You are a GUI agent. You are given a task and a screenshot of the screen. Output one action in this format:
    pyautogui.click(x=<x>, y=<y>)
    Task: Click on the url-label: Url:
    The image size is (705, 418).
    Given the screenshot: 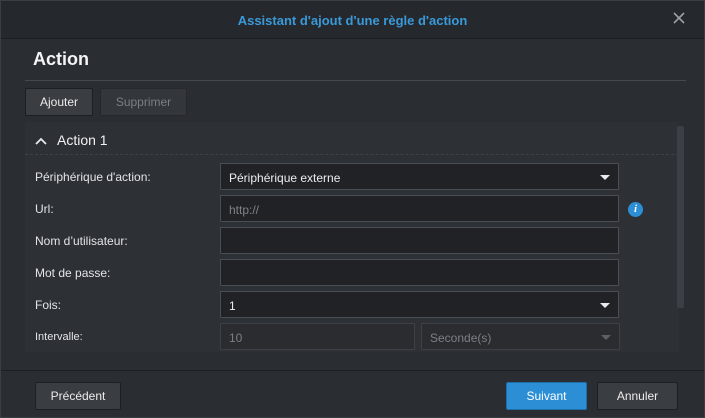 What is the action you would take?
    pyautogui.click(x=44, y=209)
    